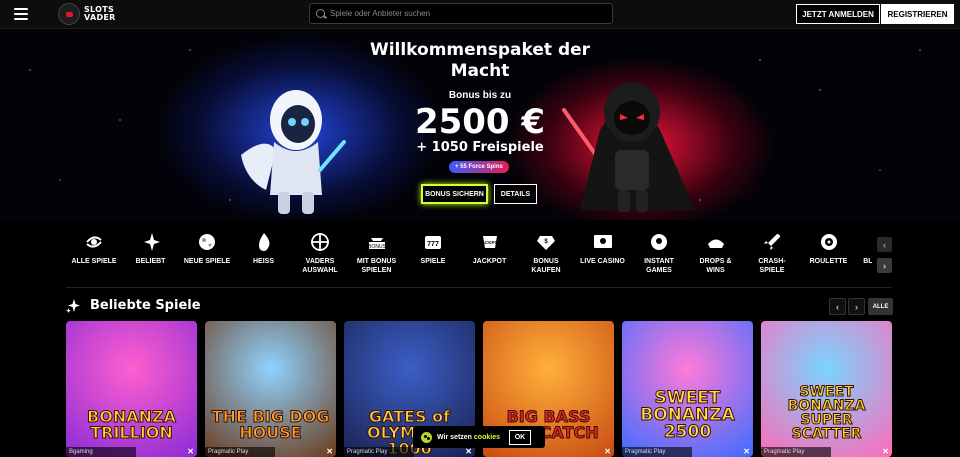 Image resolution: width=960 pixels, height=457 pixels. Describe the element at coordinates (628, 147) in the screenshot. I see `dark-hooded-sith-robot-illustration` at that location.